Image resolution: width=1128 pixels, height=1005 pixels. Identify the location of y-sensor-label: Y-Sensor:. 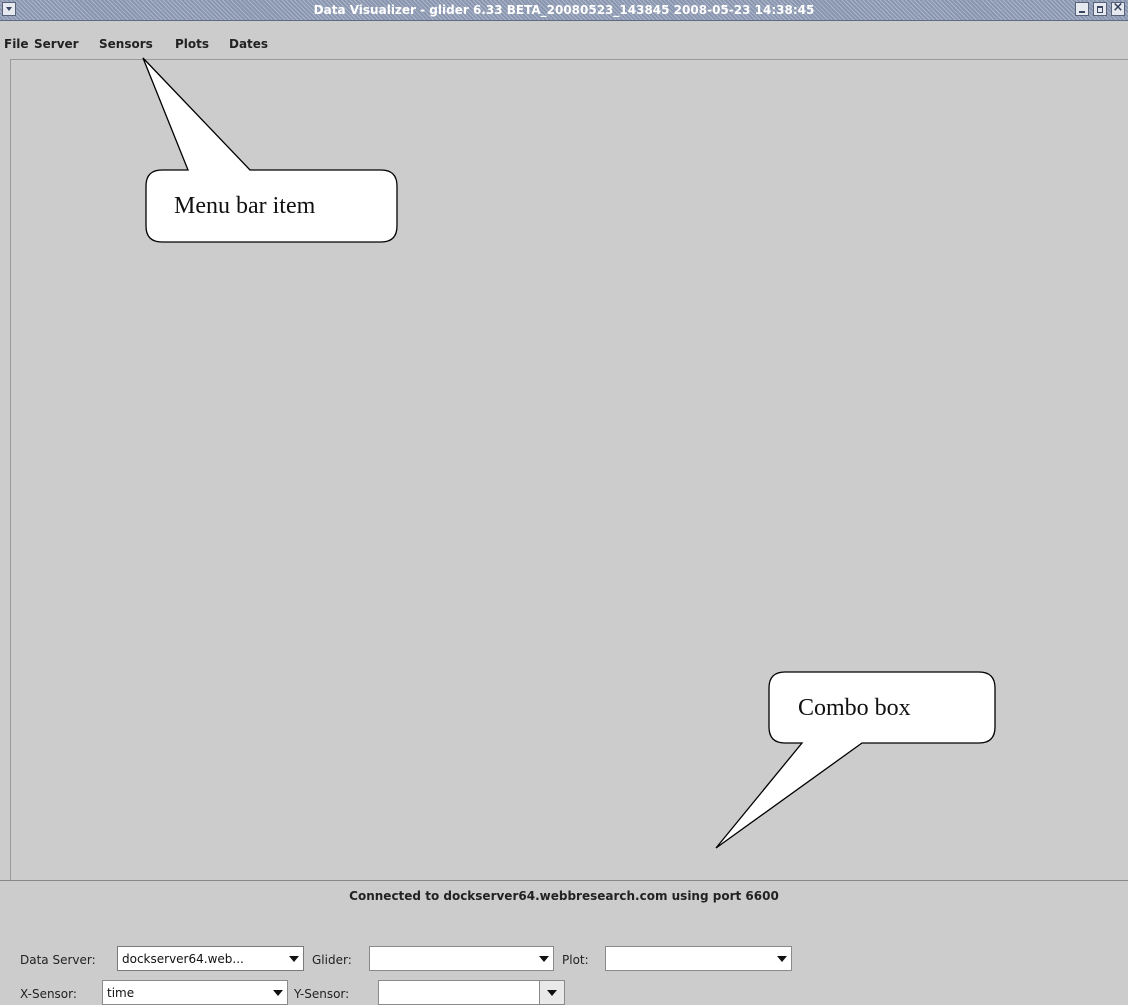
(322, 994).